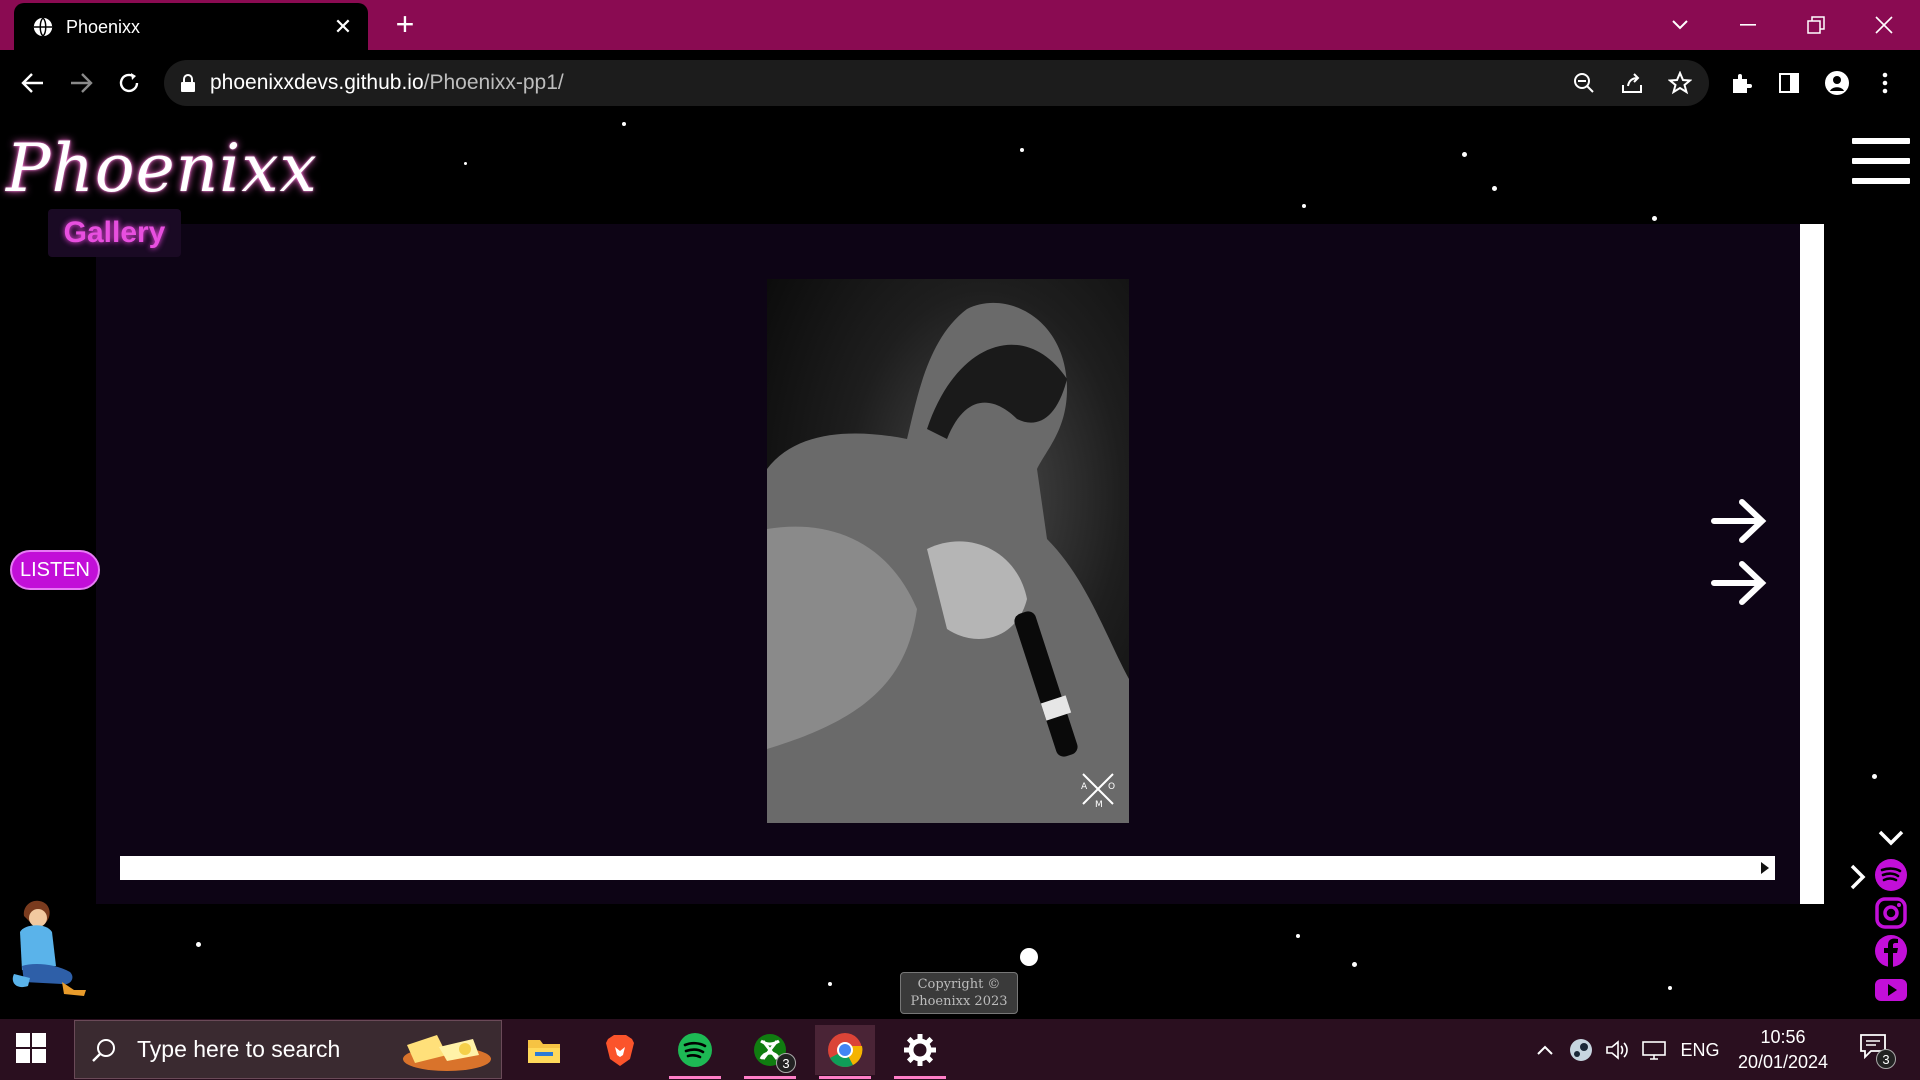 The image size is (1920, 1080). What do you see at coordinates (1680, 83) in the screenshot?
I see `bookmark-star-icon` at bounding box center [1680, 83].